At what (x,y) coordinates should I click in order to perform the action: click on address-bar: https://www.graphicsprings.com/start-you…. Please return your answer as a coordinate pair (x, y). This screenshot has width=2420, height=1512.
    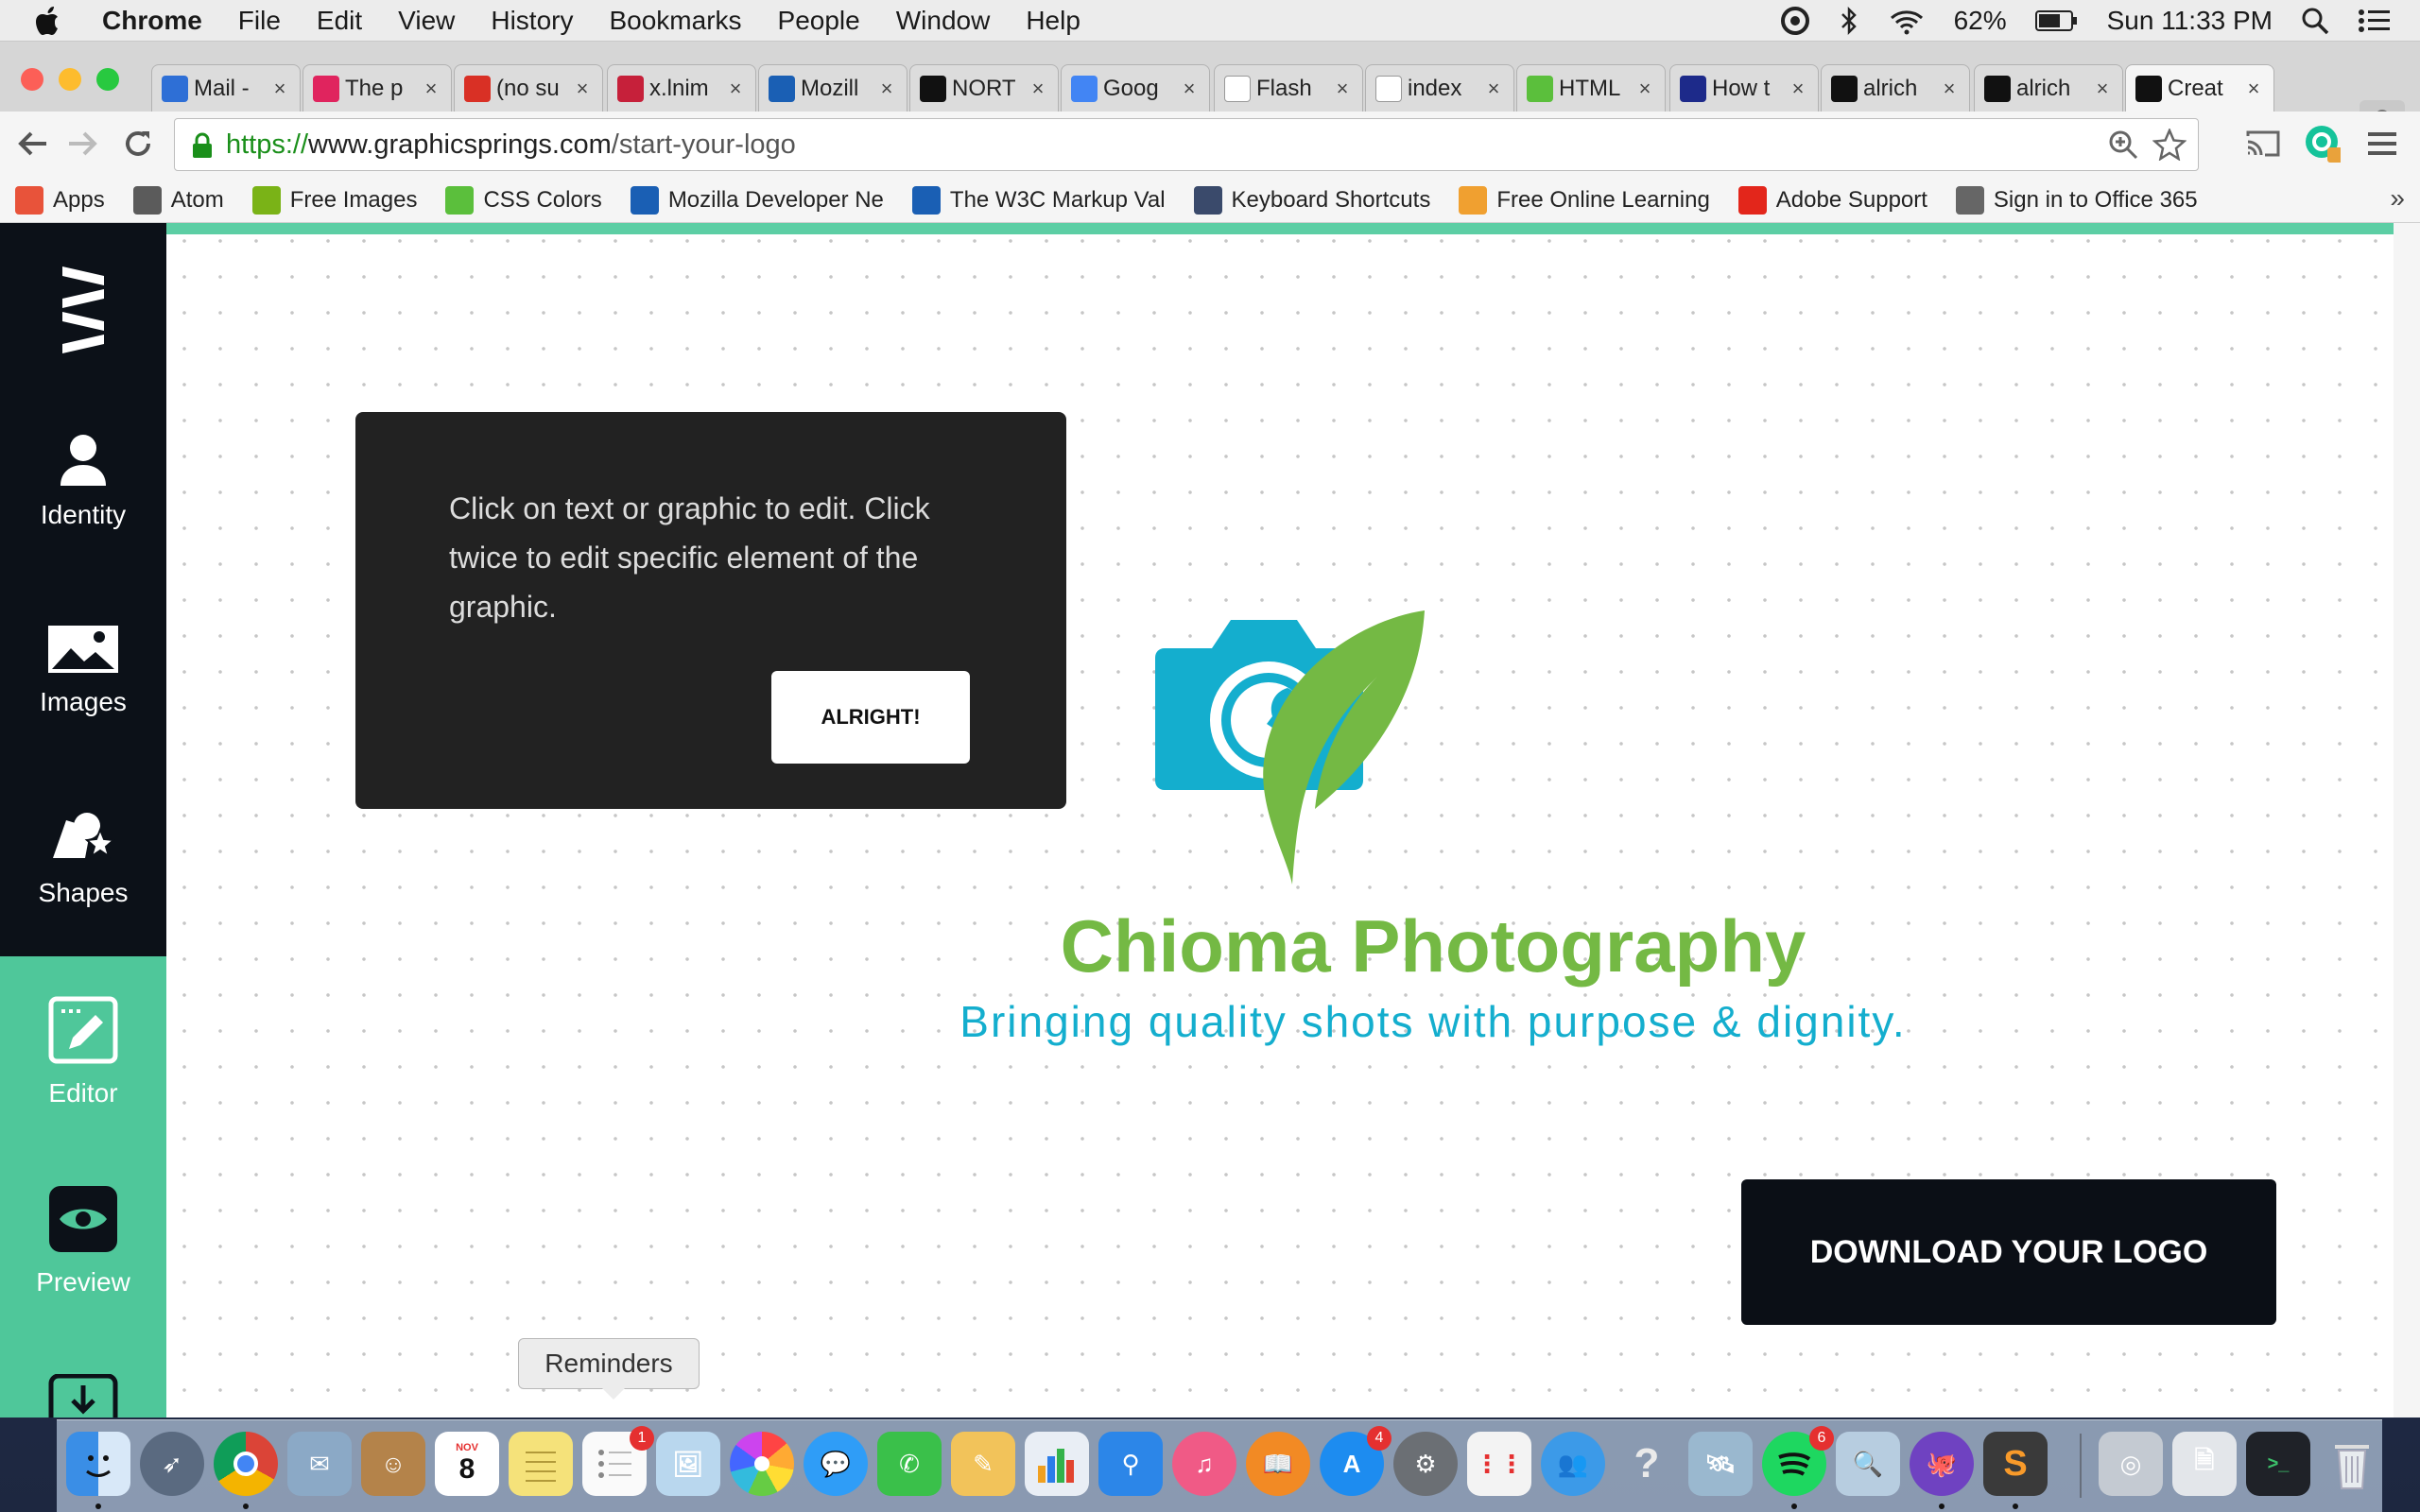
    Looking at the image, I should click on (1186, 144).